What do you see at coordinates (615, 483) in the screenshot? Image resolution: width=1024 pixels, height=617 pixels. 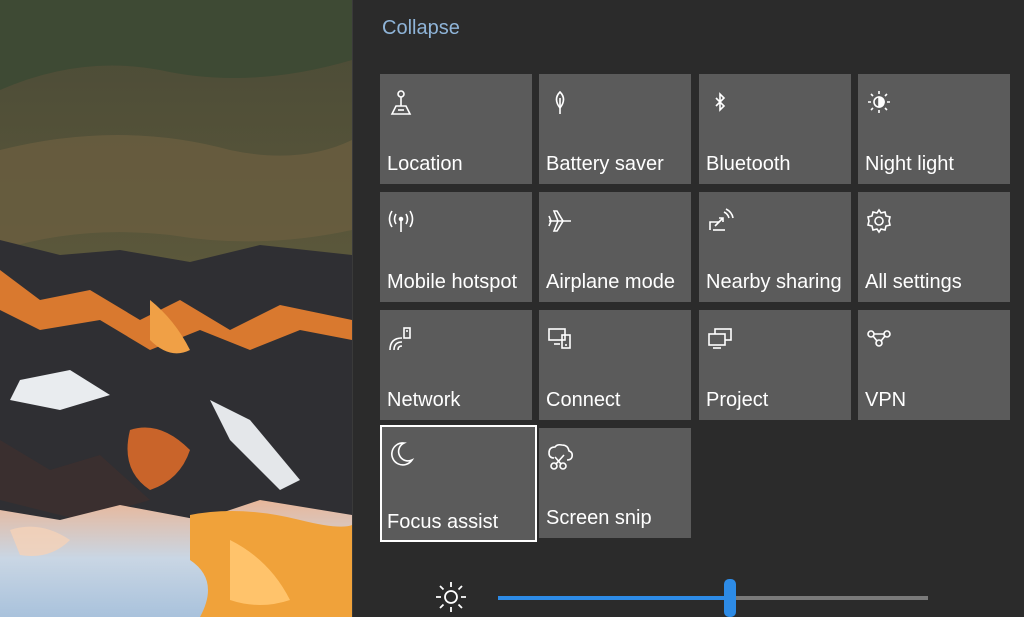 I see `tile-screen-snip: Screen snip` at bounding box center [615, 483].